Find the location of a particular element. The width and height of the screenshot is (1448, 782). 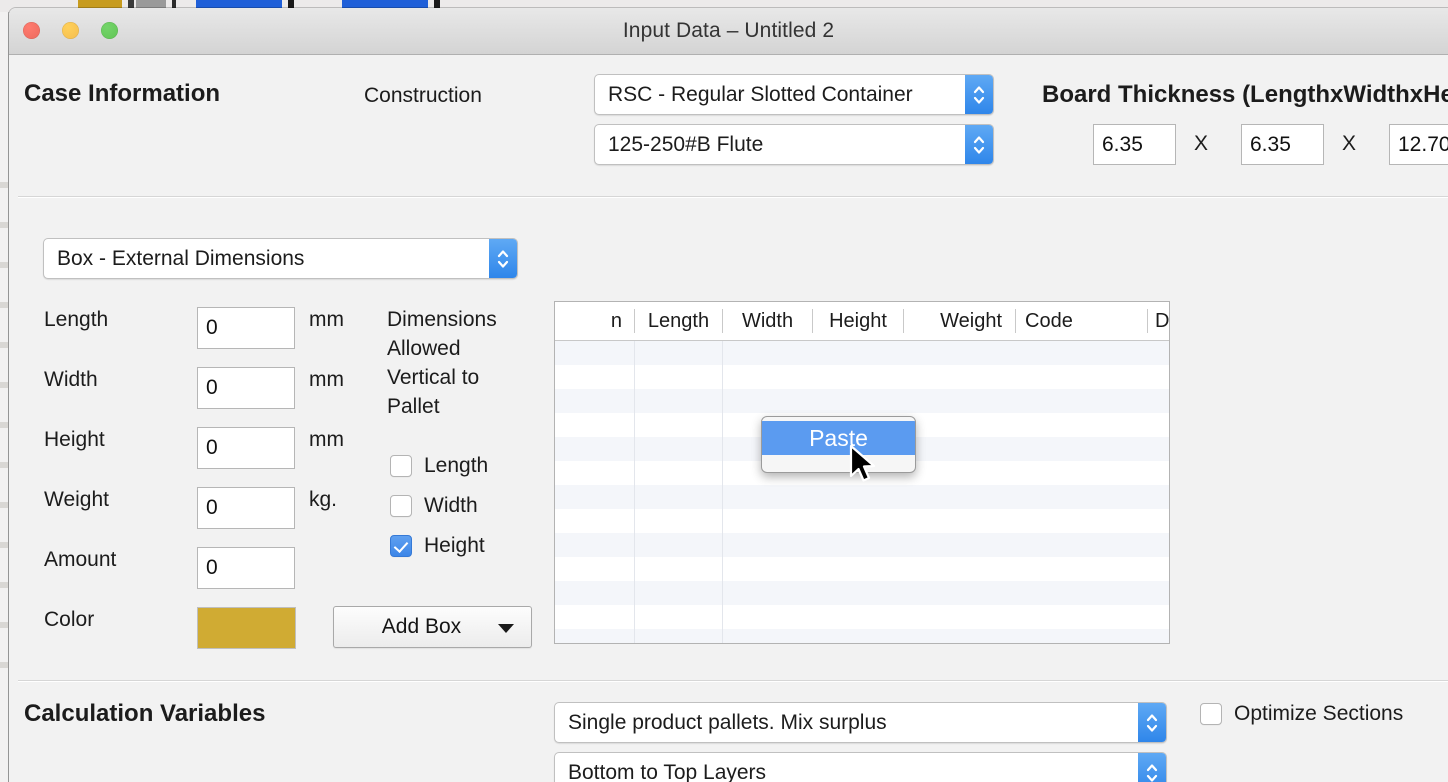

allow-vertical-height-checkbox-row: Height is located at coordinates (437, 546).